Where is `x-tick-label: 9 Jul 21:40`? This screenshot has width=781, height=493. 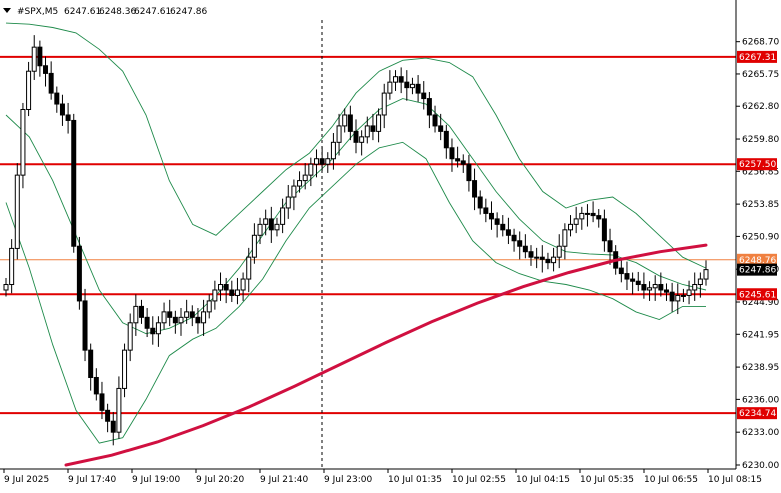
x-tick-label: 9 Jul 21:40 is located at coordinates (284, 480).